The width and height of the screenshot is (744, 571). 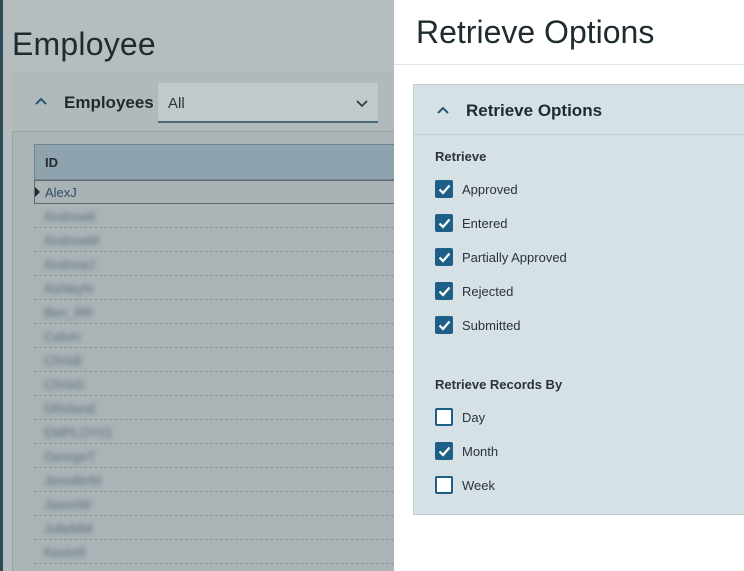 I want to click on grid-header-id: ID, so click(x=214, y=162).